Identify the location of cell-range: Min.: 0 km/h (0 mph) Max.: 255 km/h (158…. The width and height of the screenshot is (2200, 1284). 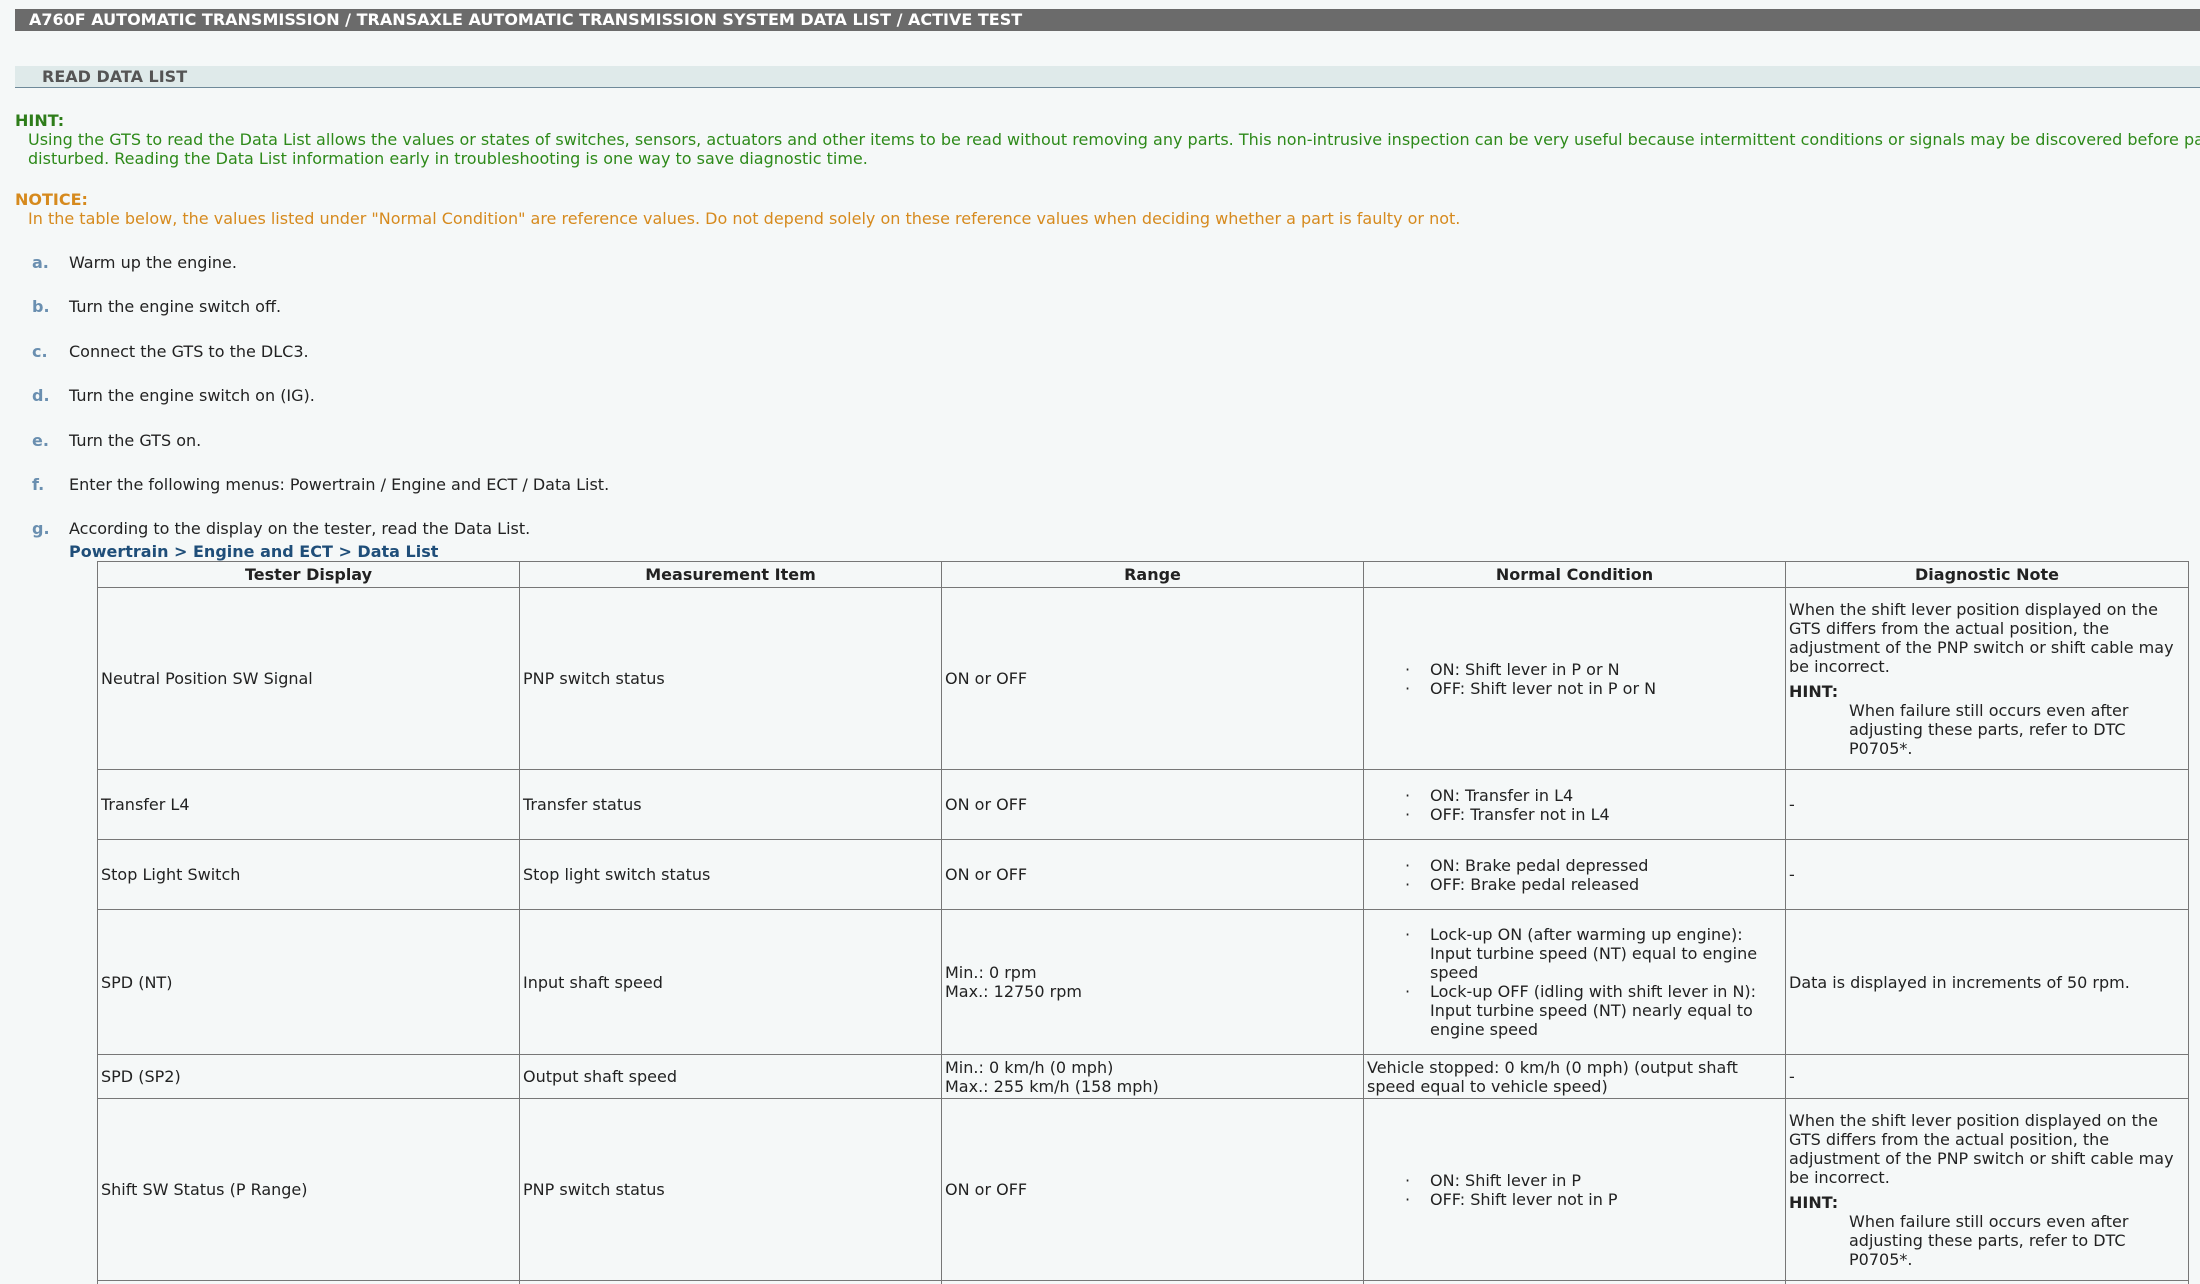
(1152, 1076).